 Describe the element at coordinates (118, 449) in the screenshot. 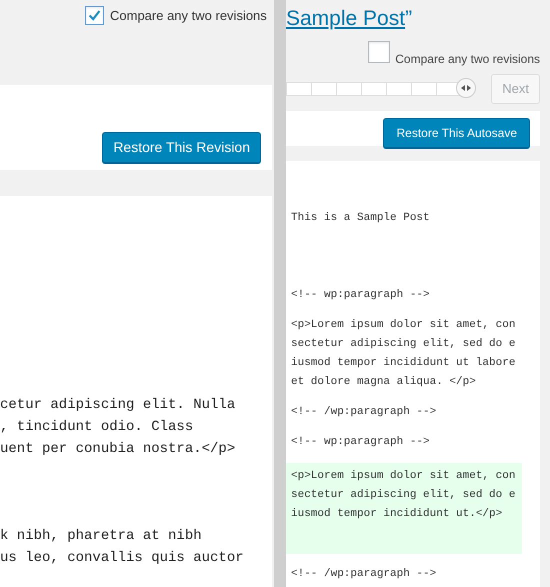

I see `code-line: uent per conubia nostra.</p>` at that location.